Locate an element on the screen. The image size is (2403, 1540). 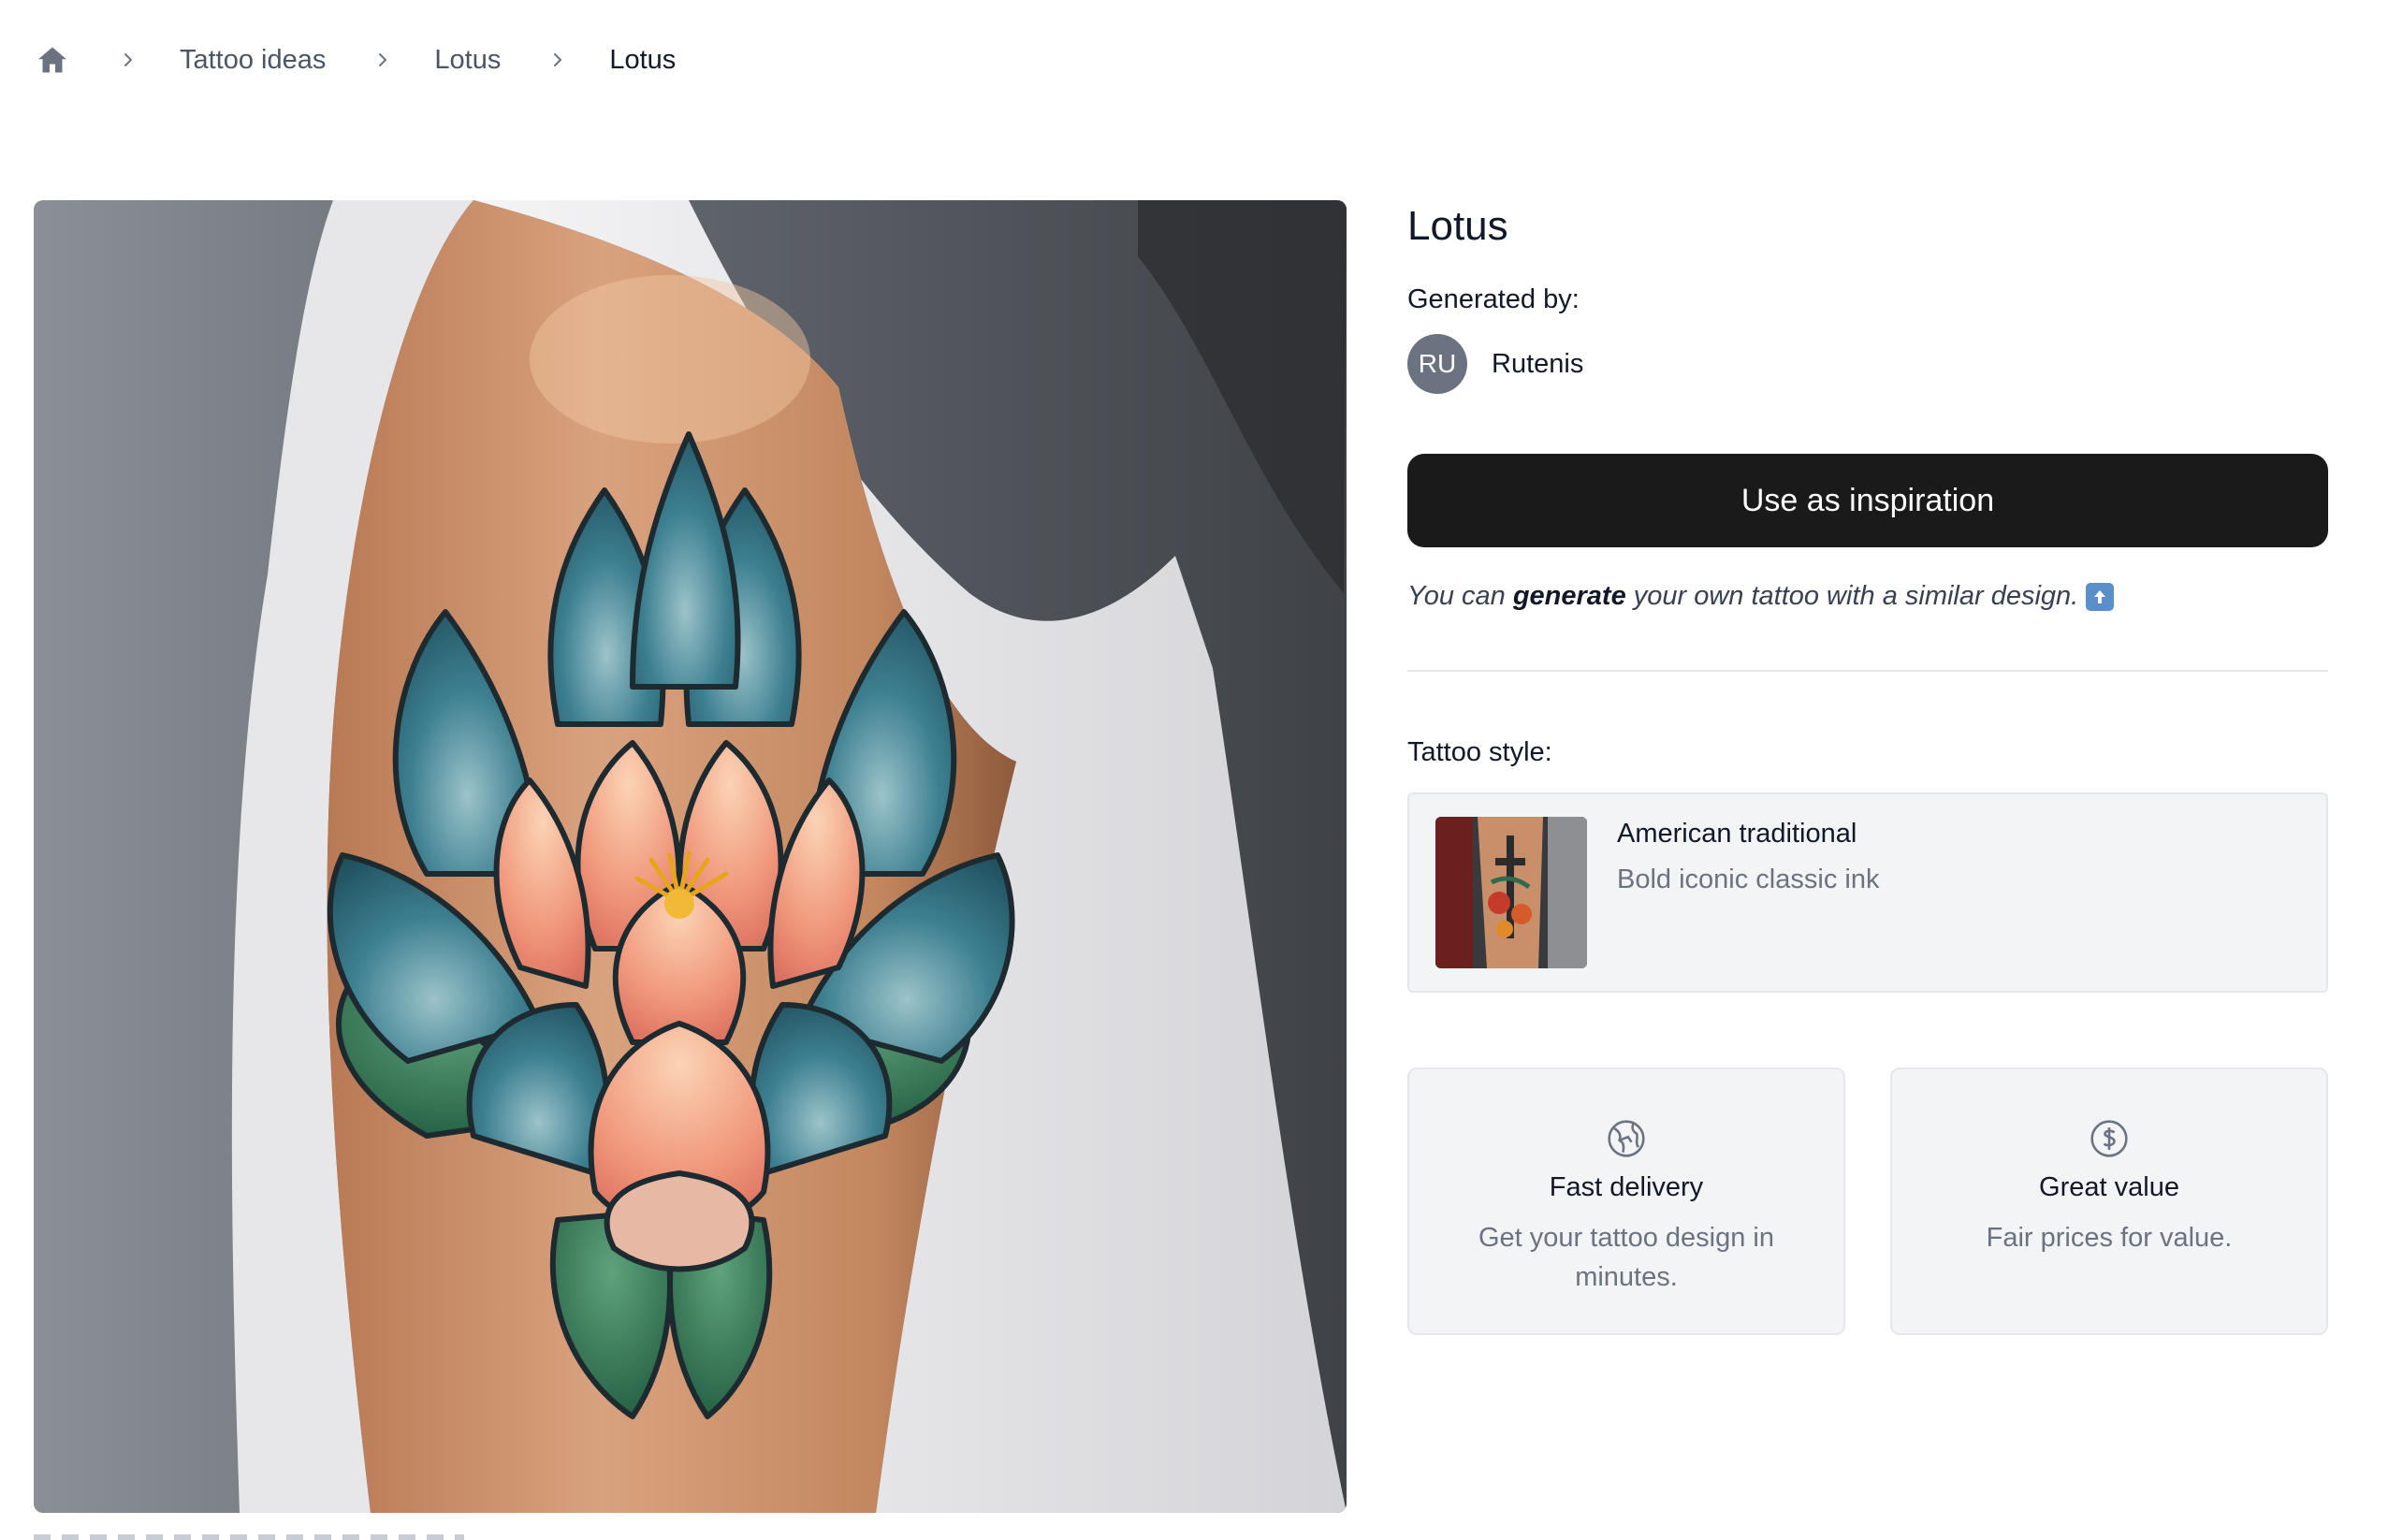
style-name: American traditional is located at coordinates (1737, 834).